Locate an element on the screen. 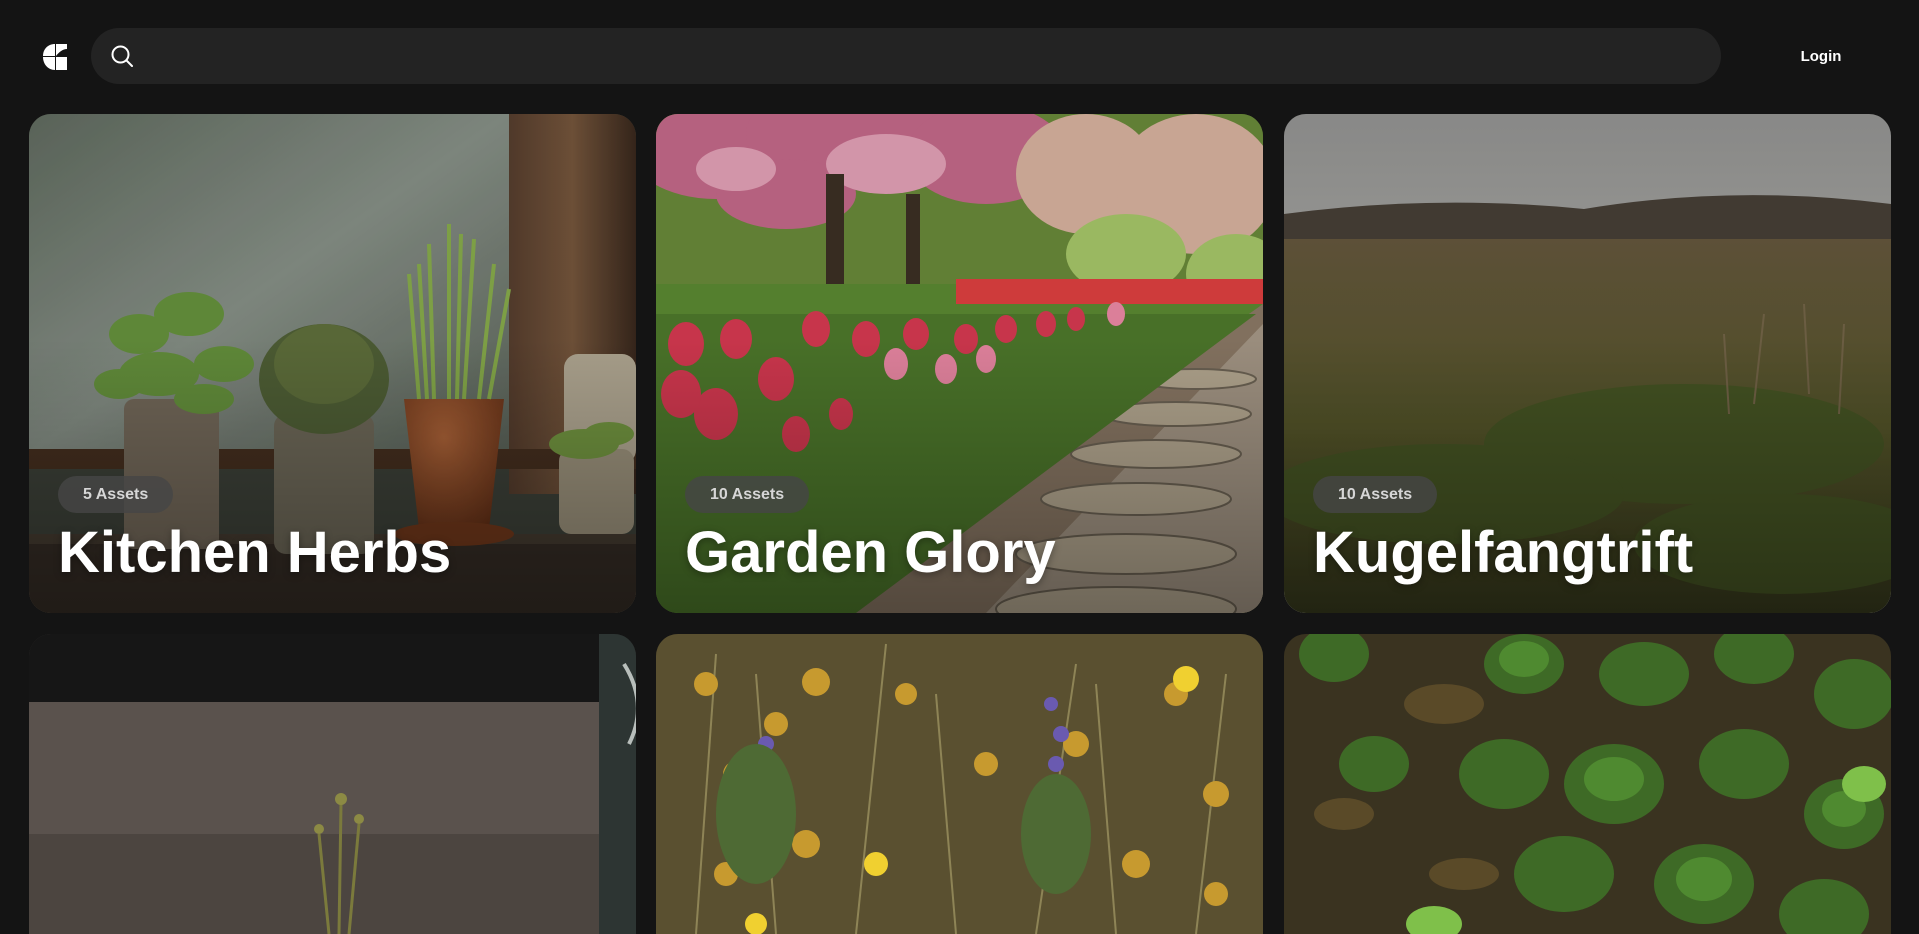  search-icon is located at coordinates (122, 56).